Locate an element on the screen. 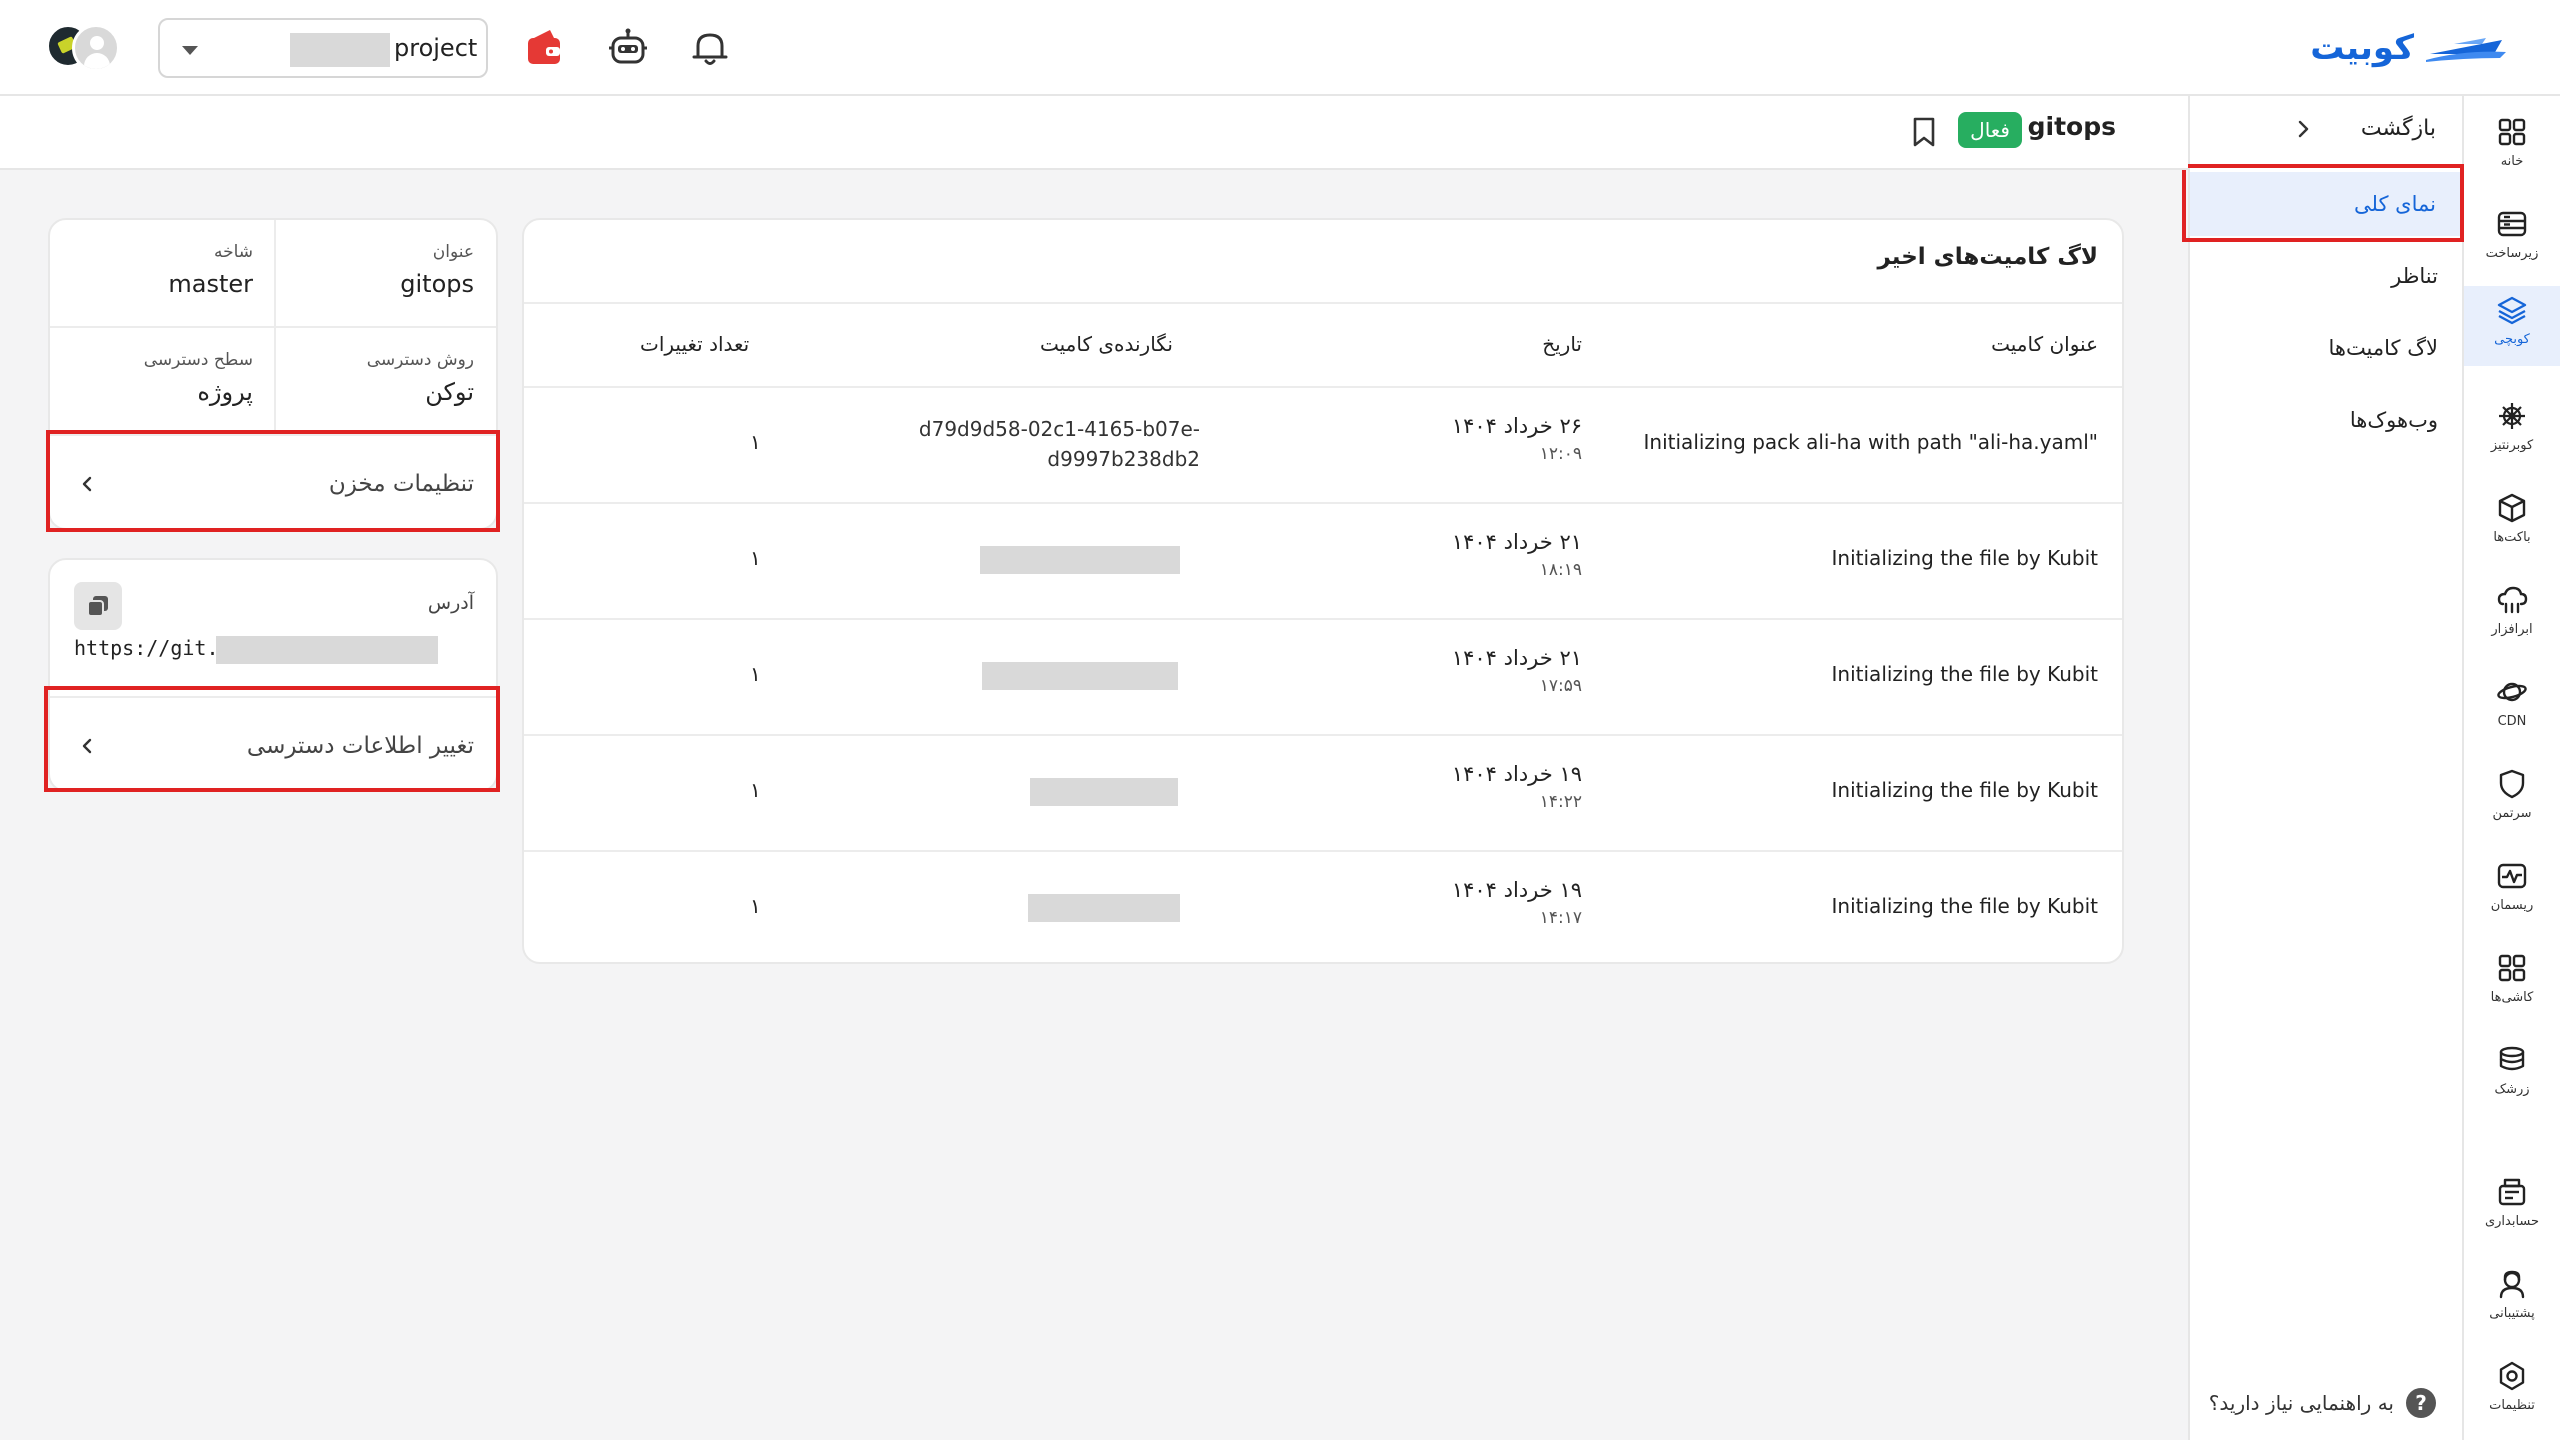 Image resolution: width=2560 pixels, height=1440 pixels. rail-item-sertman: سرتمن is located at coordinates (2512, 800).